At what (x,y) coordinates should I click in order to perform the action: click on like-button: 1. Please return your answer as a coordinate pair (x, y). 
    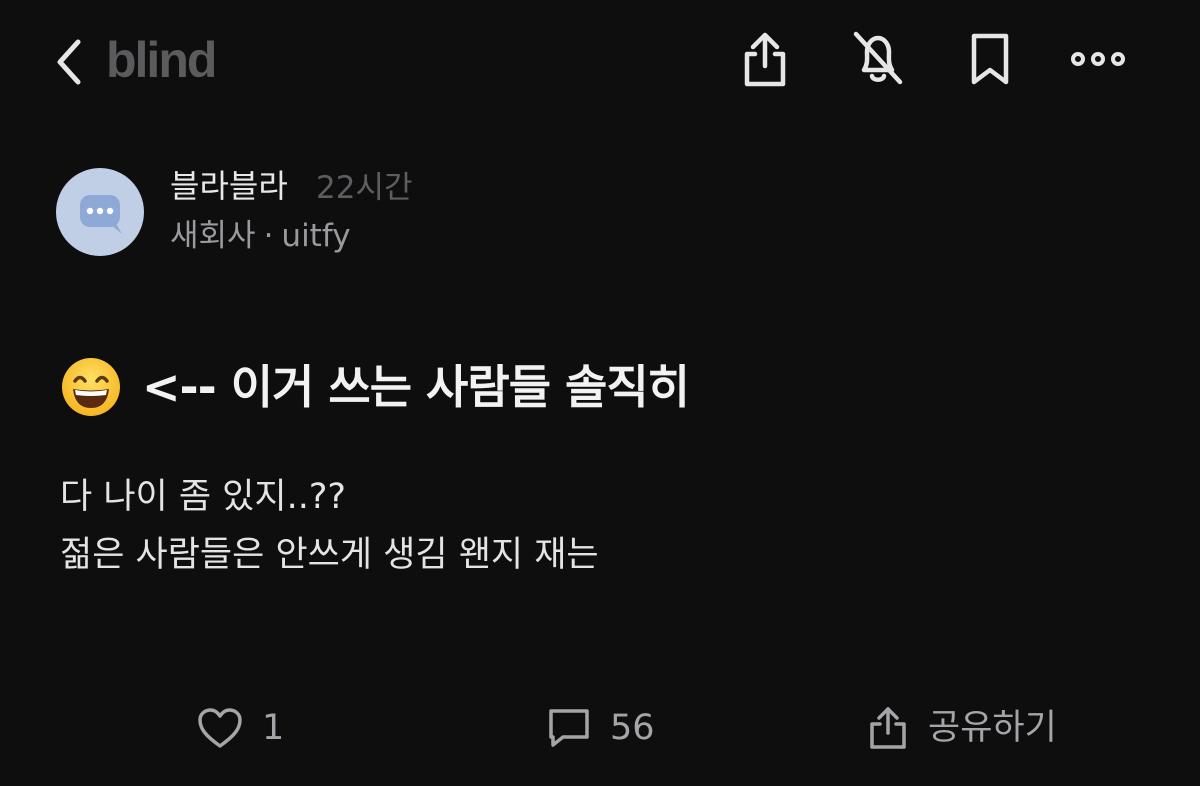
    Looking at the image, I should click on (240, 728).